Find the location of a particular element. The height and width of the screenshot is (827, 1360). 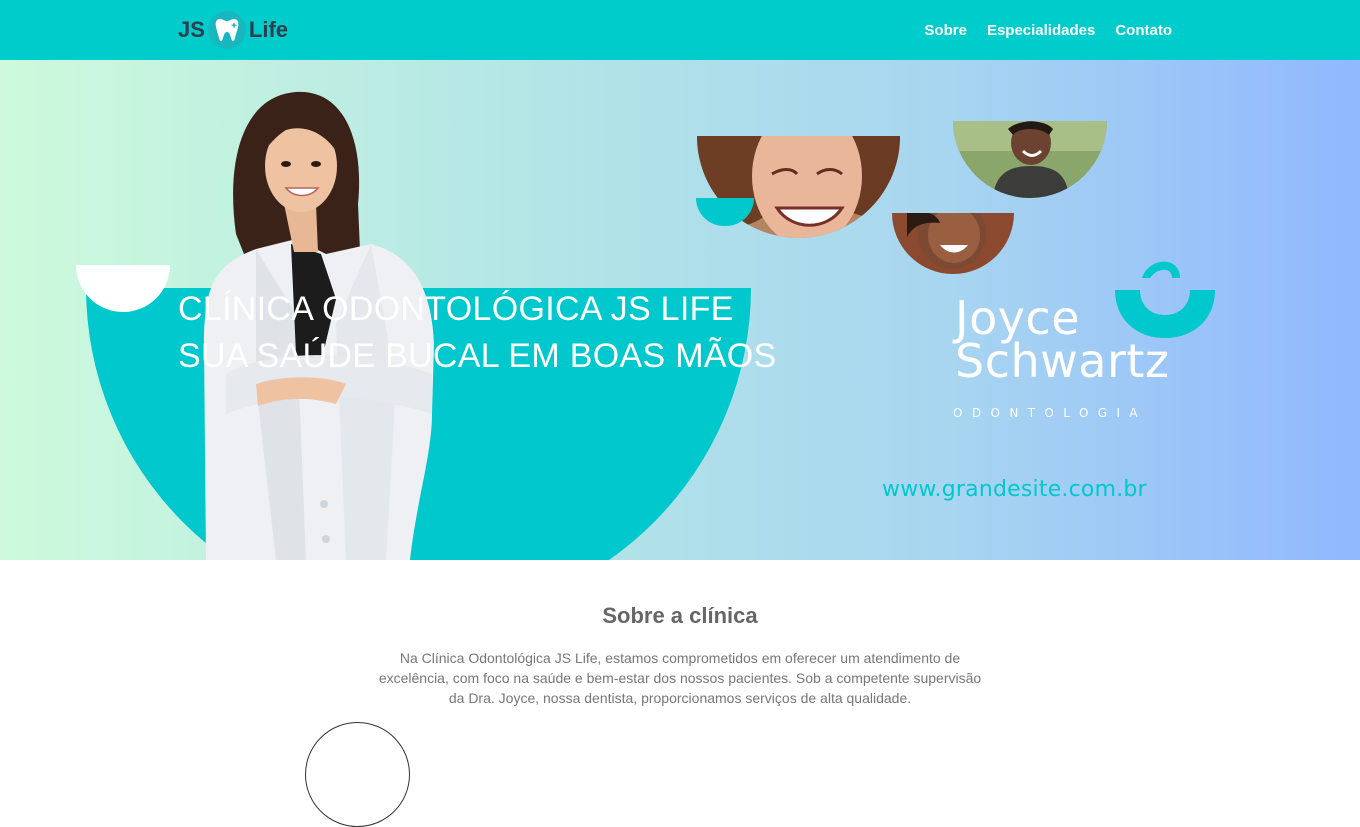

brand-name: Joyce Schwartz is located at coordinates (1095, 341).